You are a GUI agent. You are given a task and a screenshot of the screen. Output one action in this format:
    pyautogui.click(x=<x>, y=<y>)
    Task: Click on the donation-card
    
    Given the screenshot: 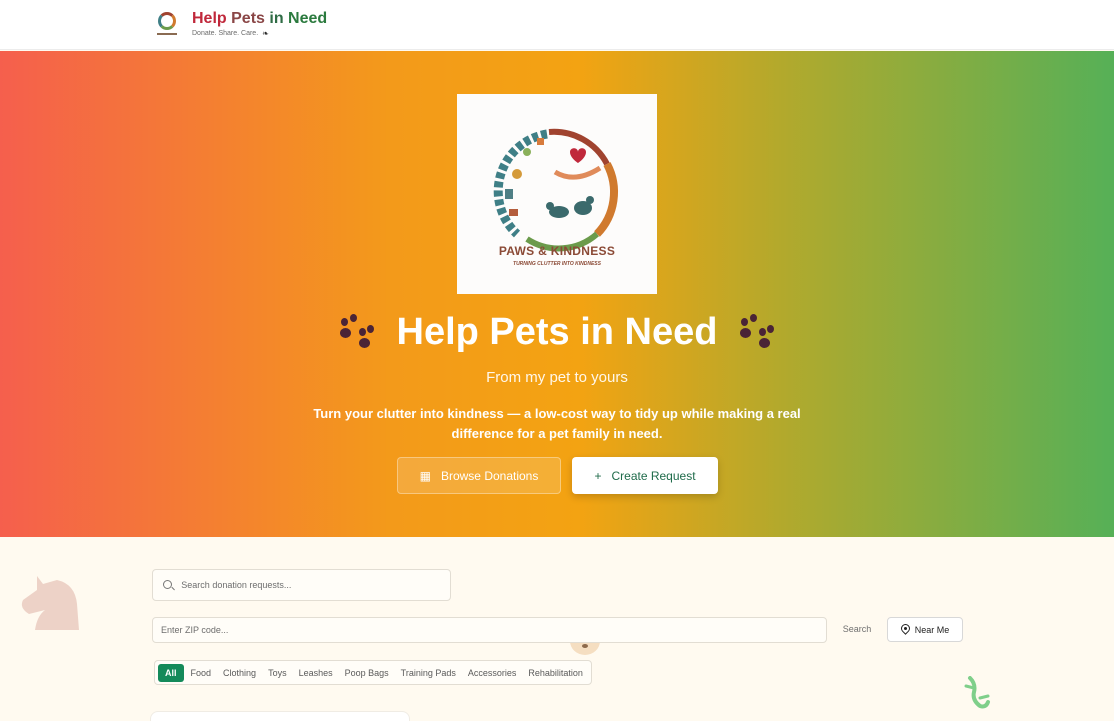 What is the action you would take?
    pyautogui.click(x=280, y=716)
    